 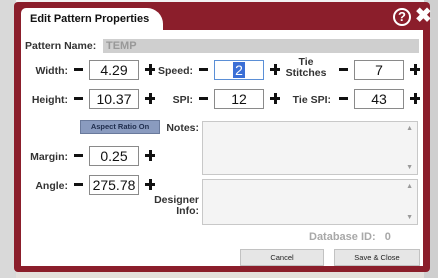 What do you see at coordinates (182, 100) in the screenshot?
I see `spi-label: SPI:` at bounding box center [182, 100].